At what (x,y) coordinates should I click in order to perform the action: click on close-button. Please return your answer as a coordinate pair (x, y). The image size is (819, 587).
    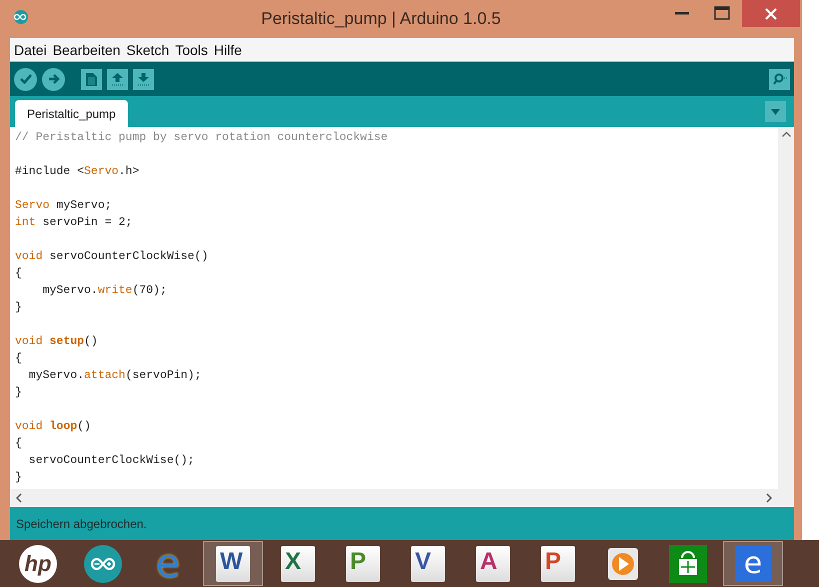
    Looking at the image, I should click on (771, 13).